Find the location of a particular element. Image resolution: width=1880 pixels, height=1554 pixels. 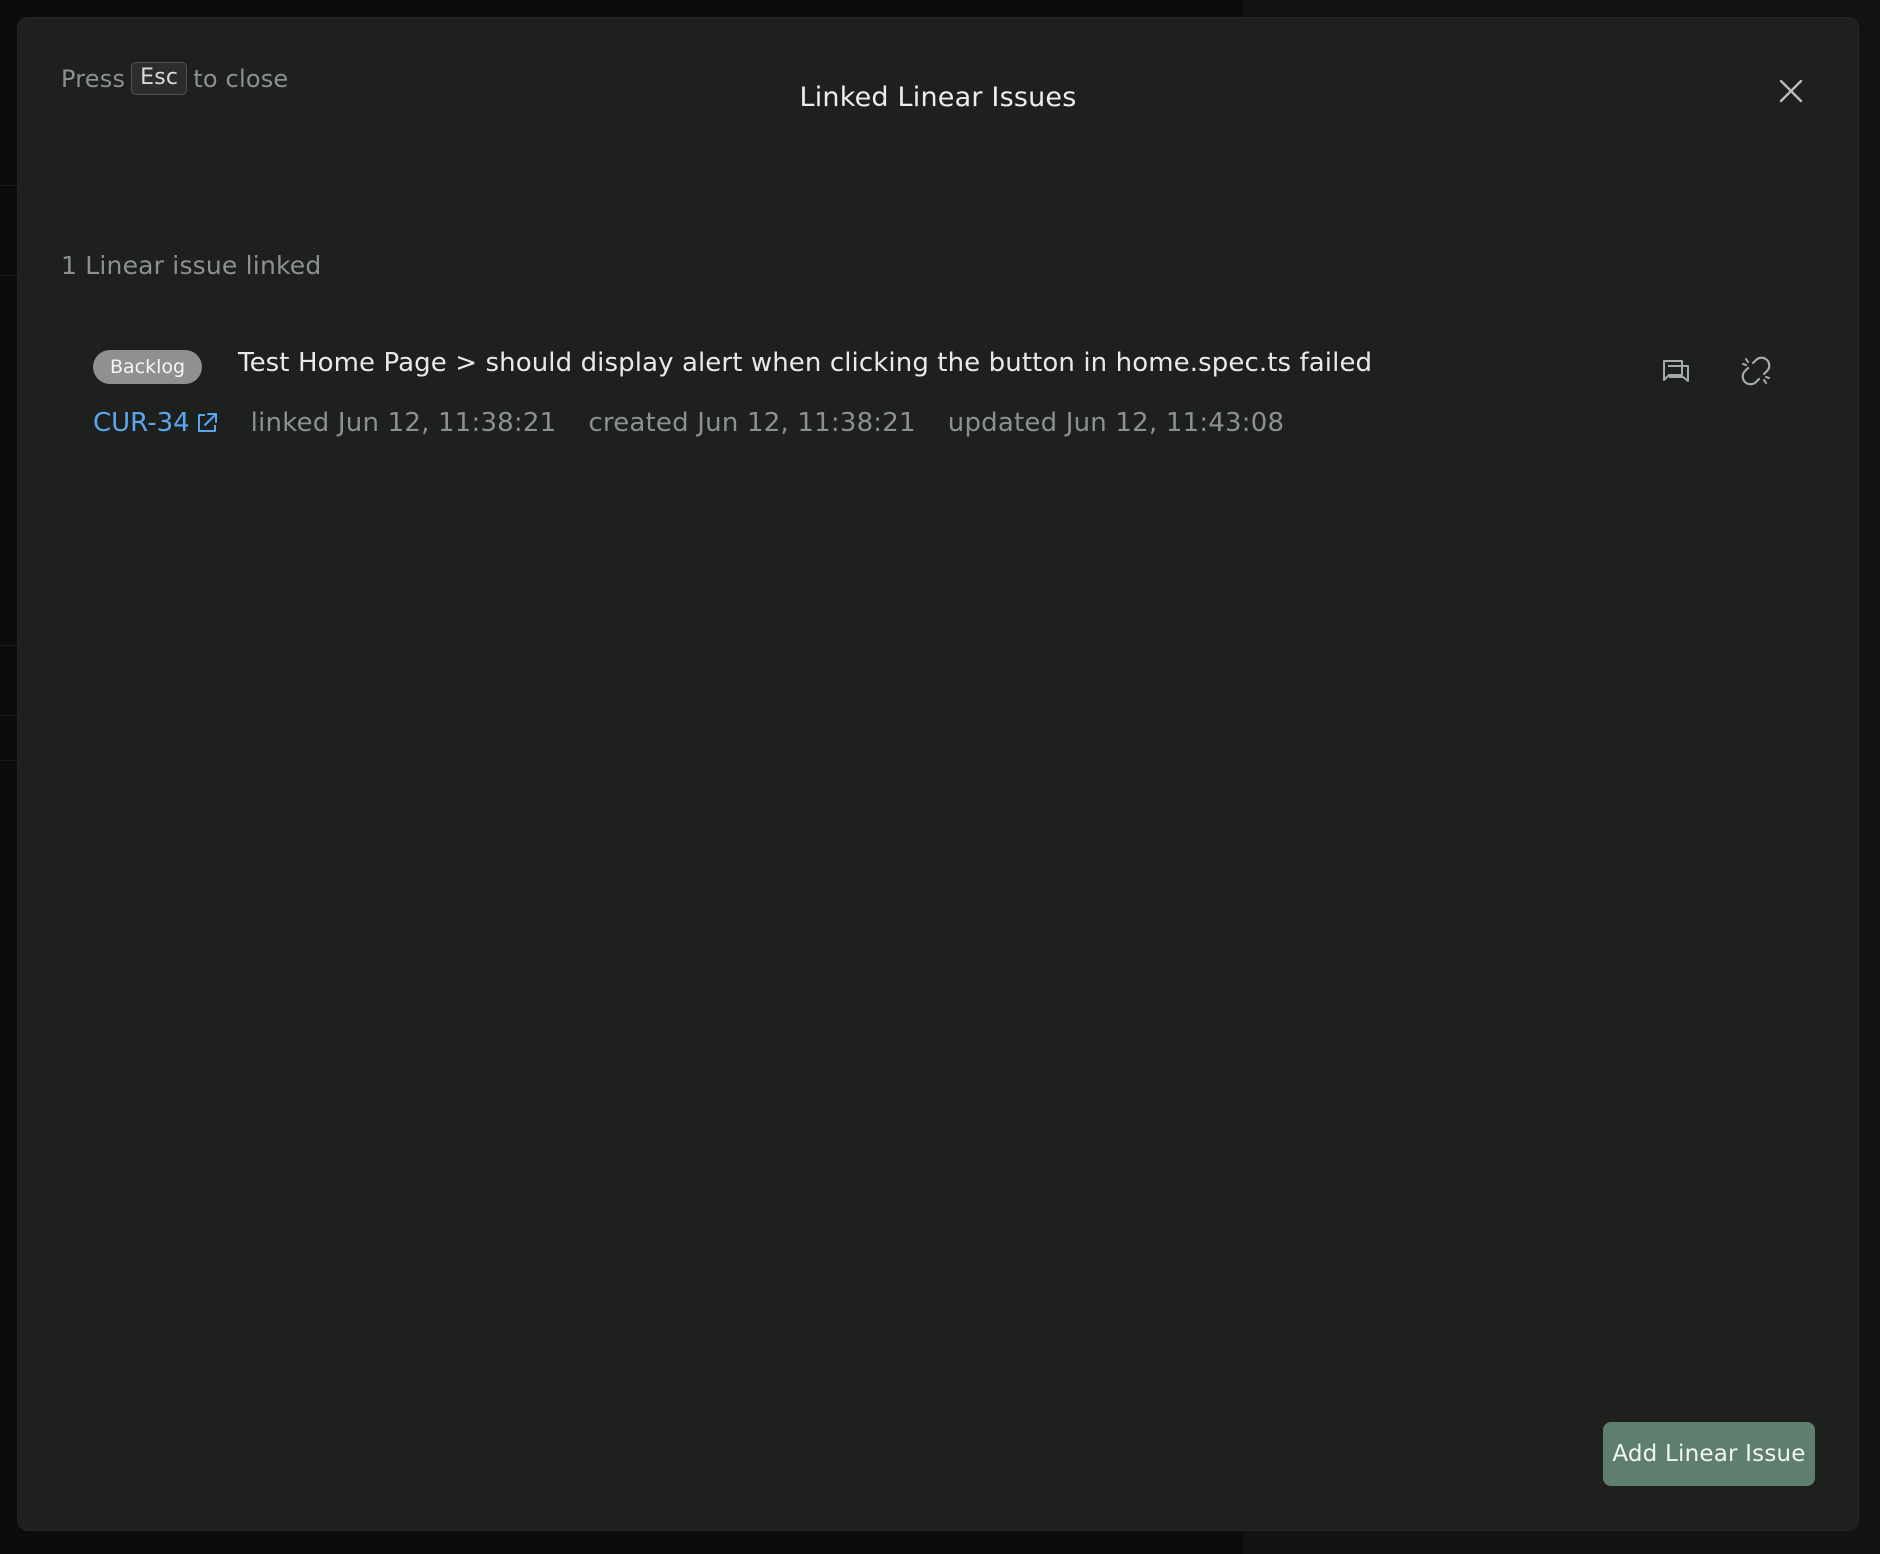

updated-date: updated Jun 12, 11:43:08 is located at coordinates (1116, 423).